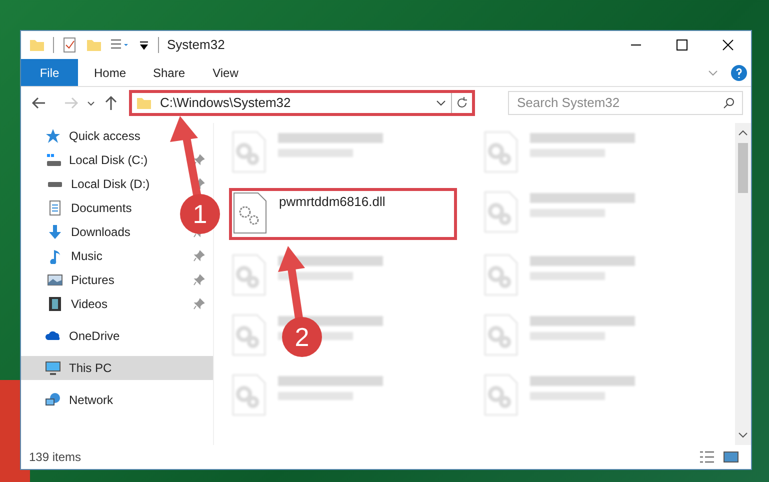  I want to click on address-bar: C:\Windows\System32, so click(302, 103).